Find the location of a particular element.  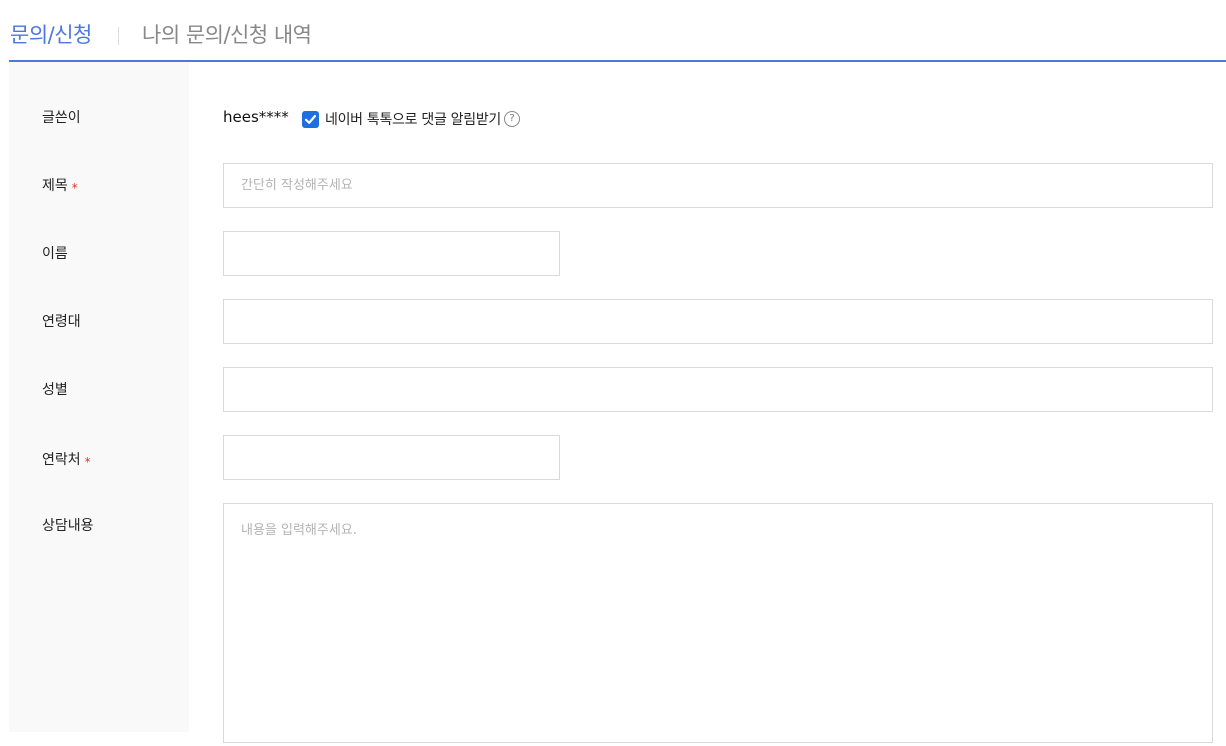

contact-input is located at coordinates (391, 457).